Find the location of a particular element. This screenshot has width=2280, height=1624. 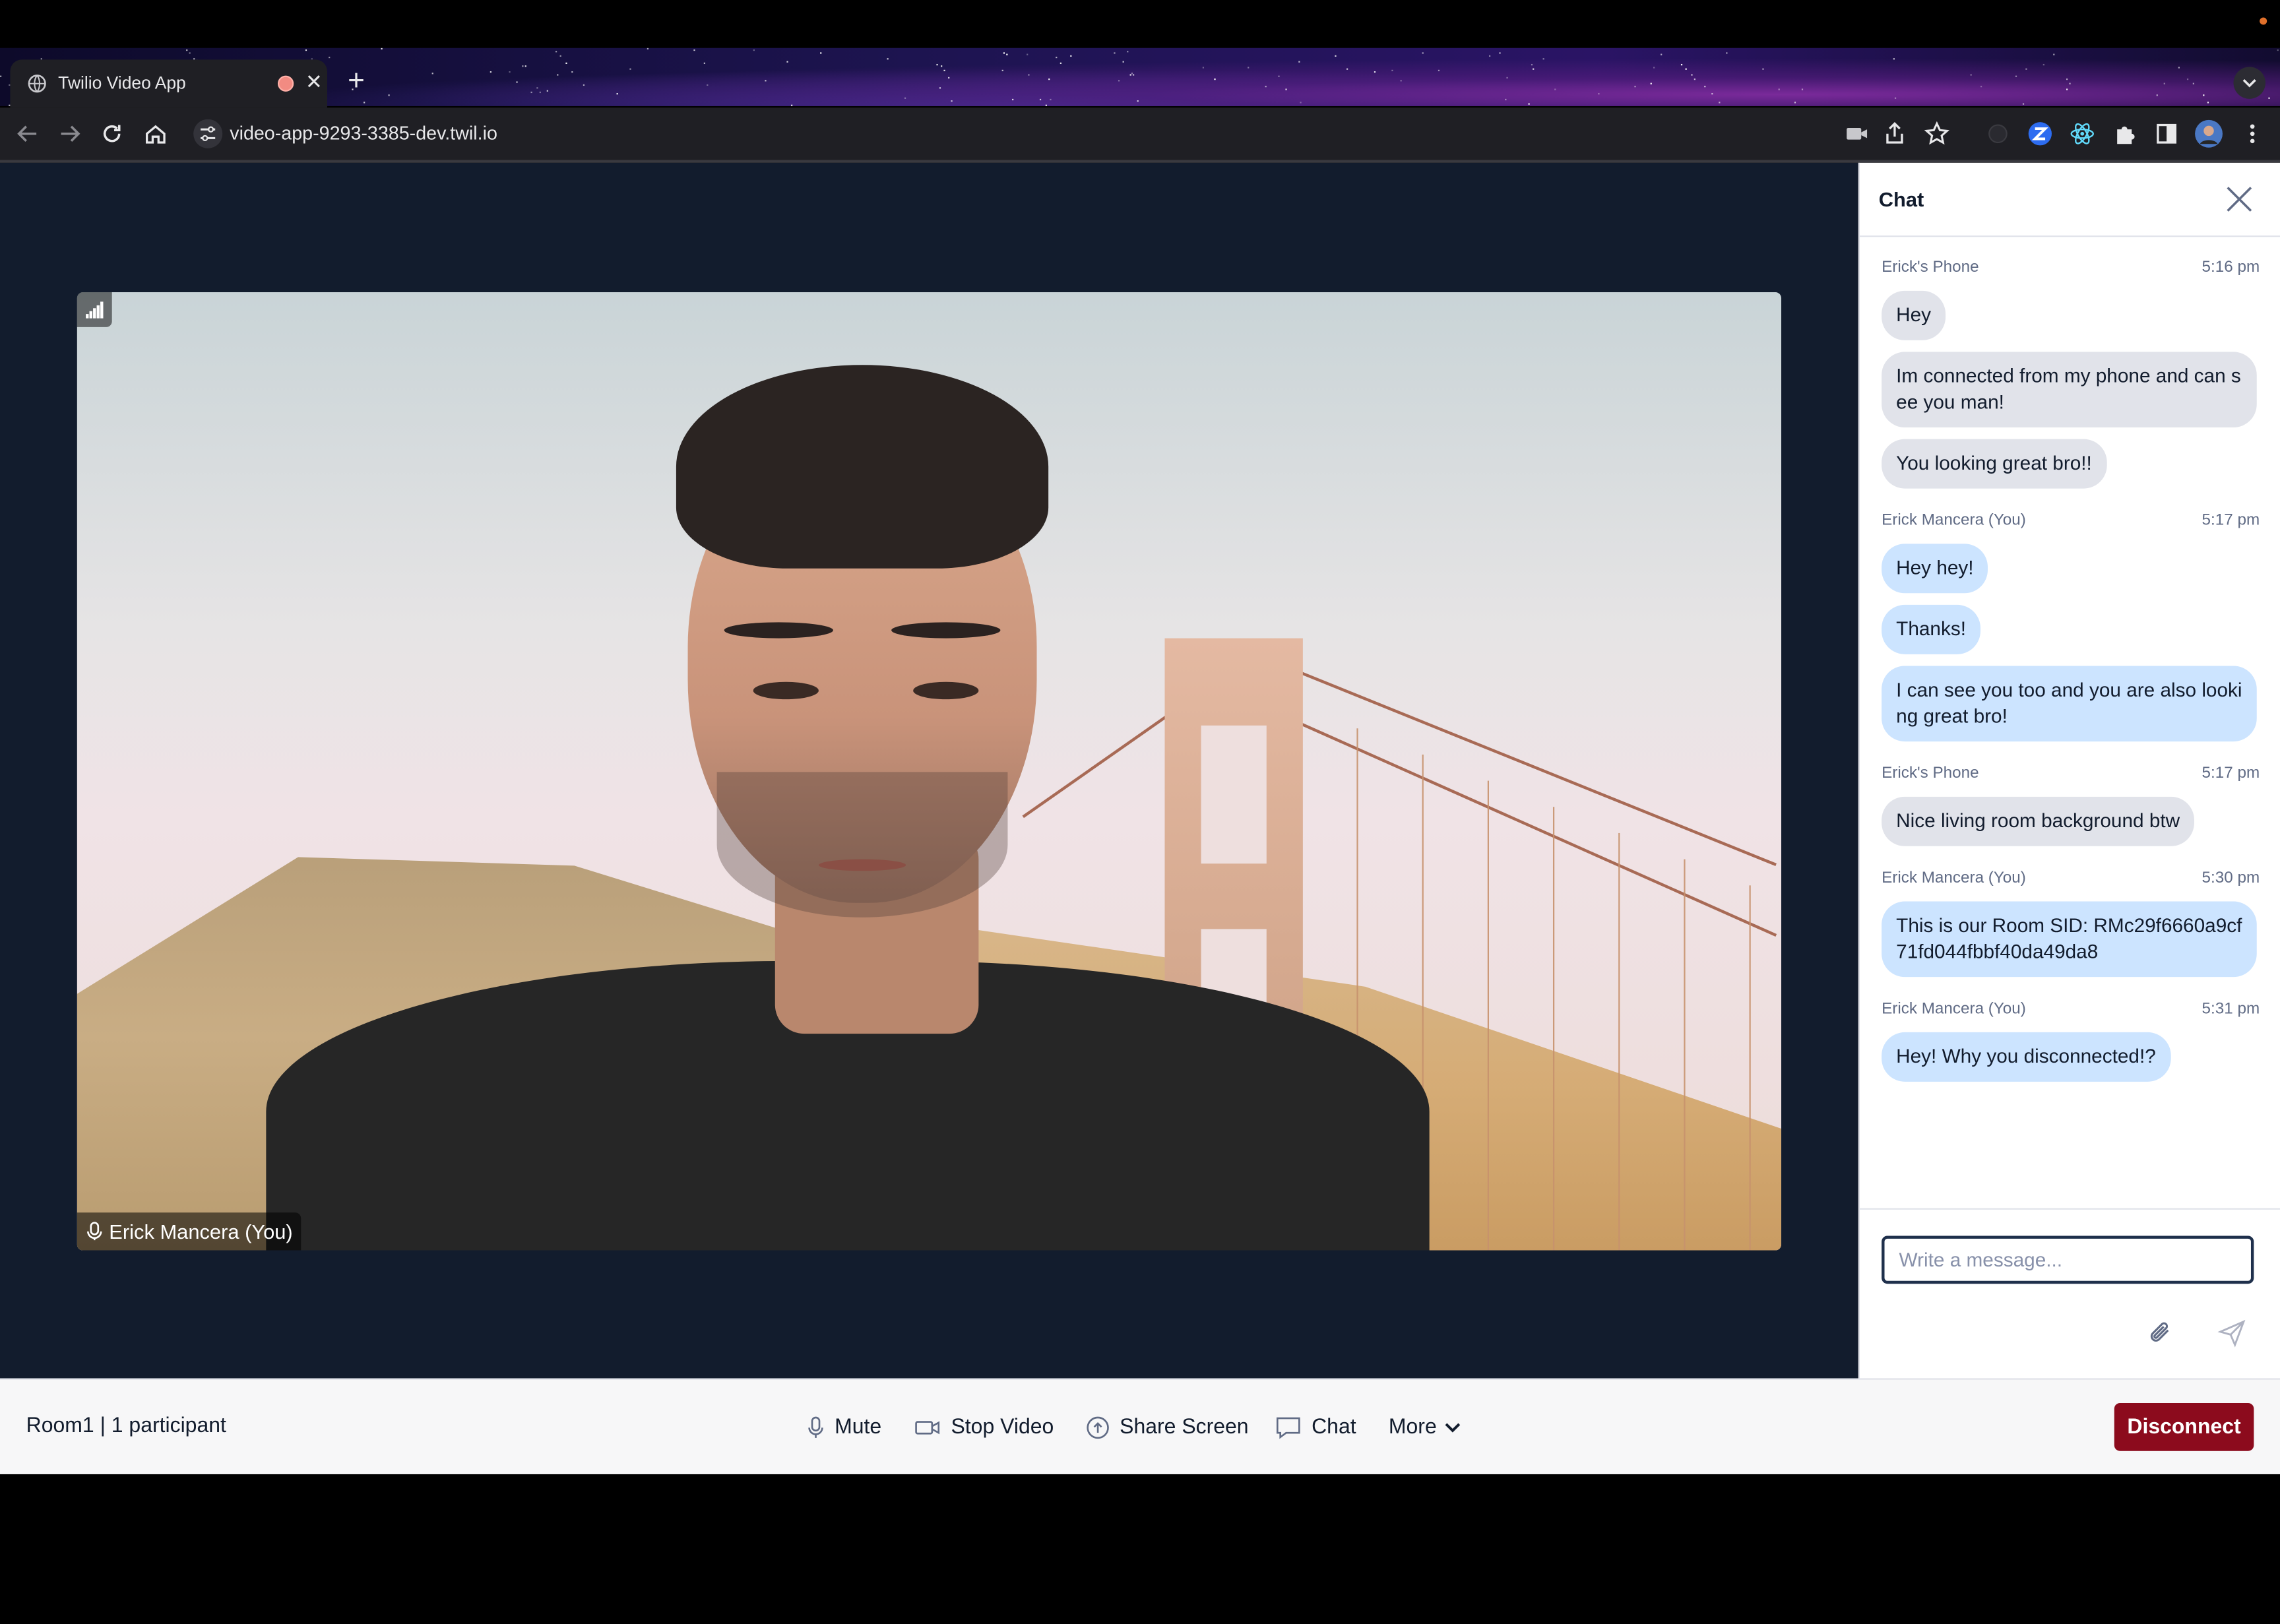

site-settings-icon is located at coordinates (208, 133).